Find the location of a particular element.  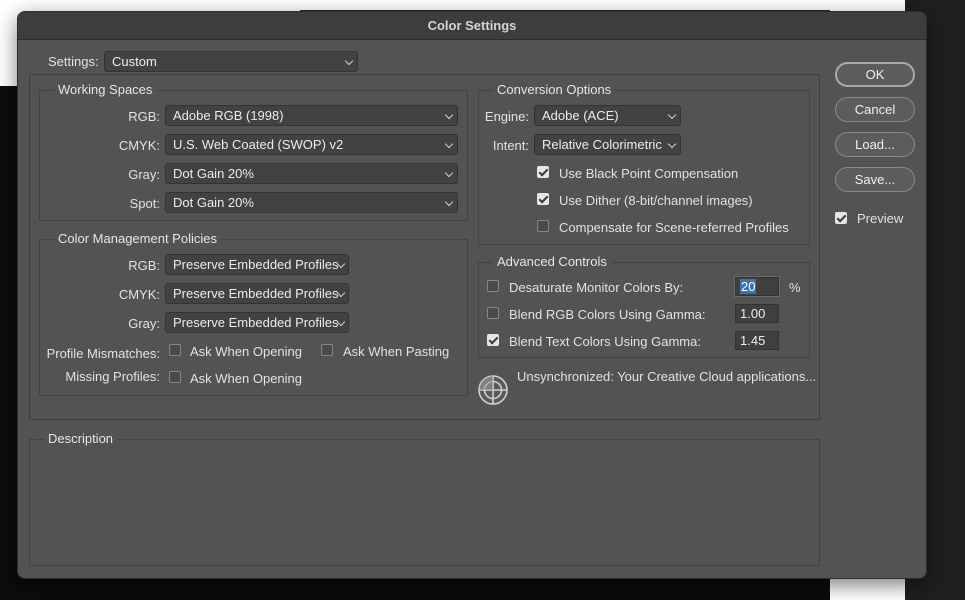

ws-gray-label: Gray: is located at coordinates (144, 174).